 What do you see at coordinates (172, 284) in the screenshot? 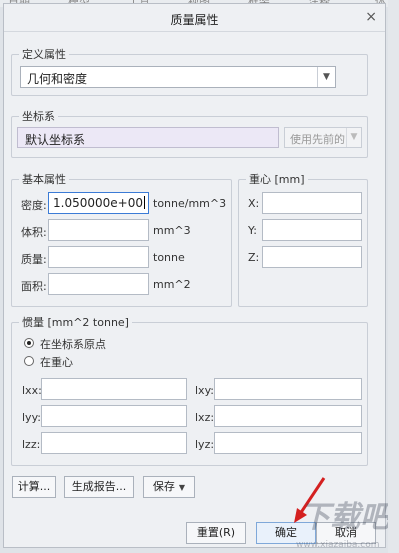
I see `area-unit: mm^2` at bounding box center [172, 284].